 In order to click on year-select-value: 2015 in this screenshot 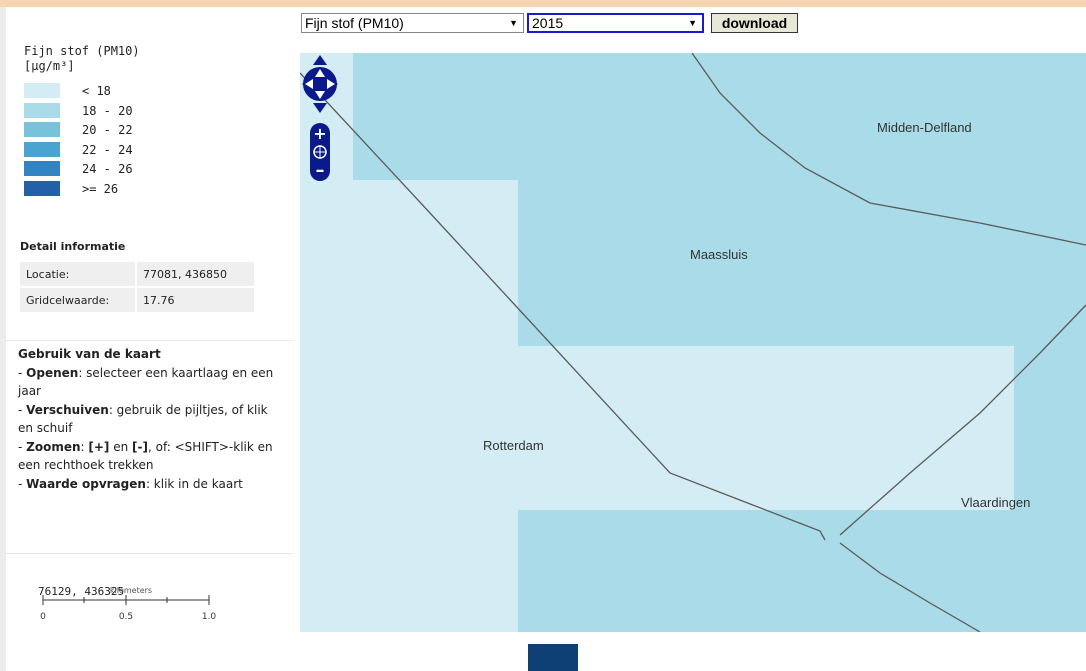, I will do `click(548, 23)`.